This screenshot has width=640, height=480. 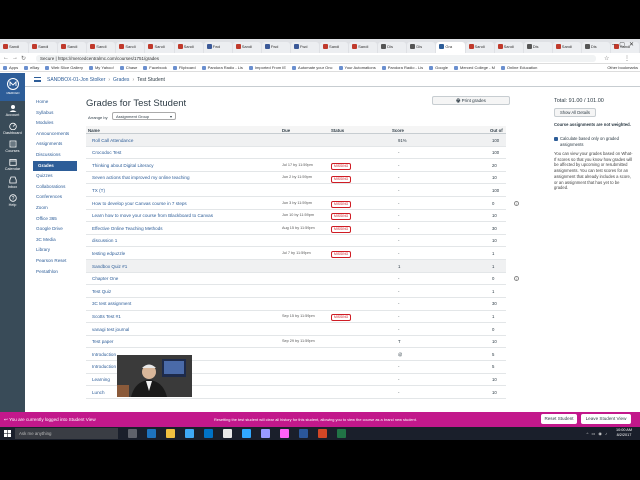 I want to click on forward-icon: →, so click(x=15, y=58).